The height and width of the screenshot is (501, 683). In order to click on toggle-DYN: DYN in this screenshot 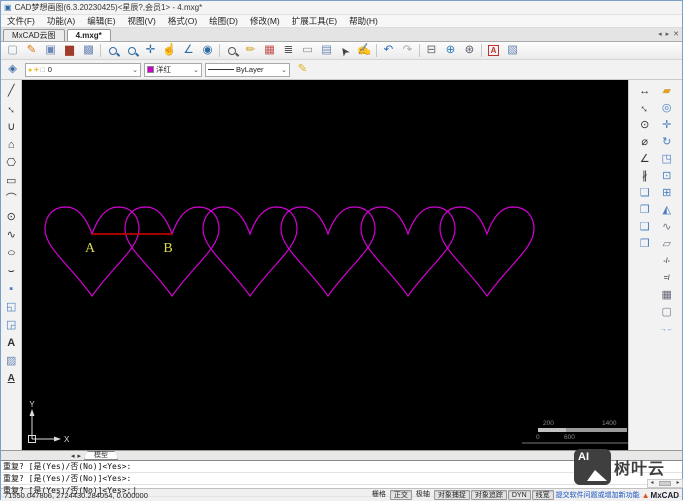, I will do `click(519, 495)`.